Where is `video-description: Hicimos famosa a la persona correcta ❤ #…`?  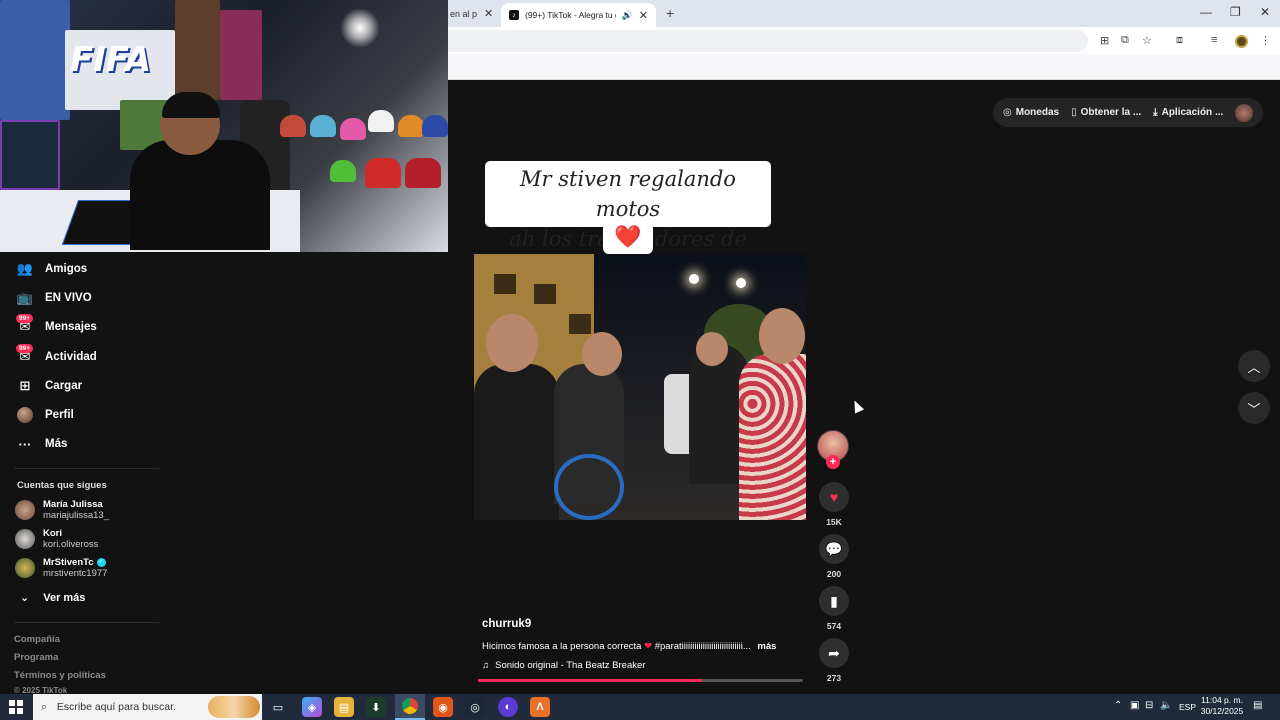
video-description: Hicimos famosa a la persona correcta ❤ #… is located at coordinates (629, 646).